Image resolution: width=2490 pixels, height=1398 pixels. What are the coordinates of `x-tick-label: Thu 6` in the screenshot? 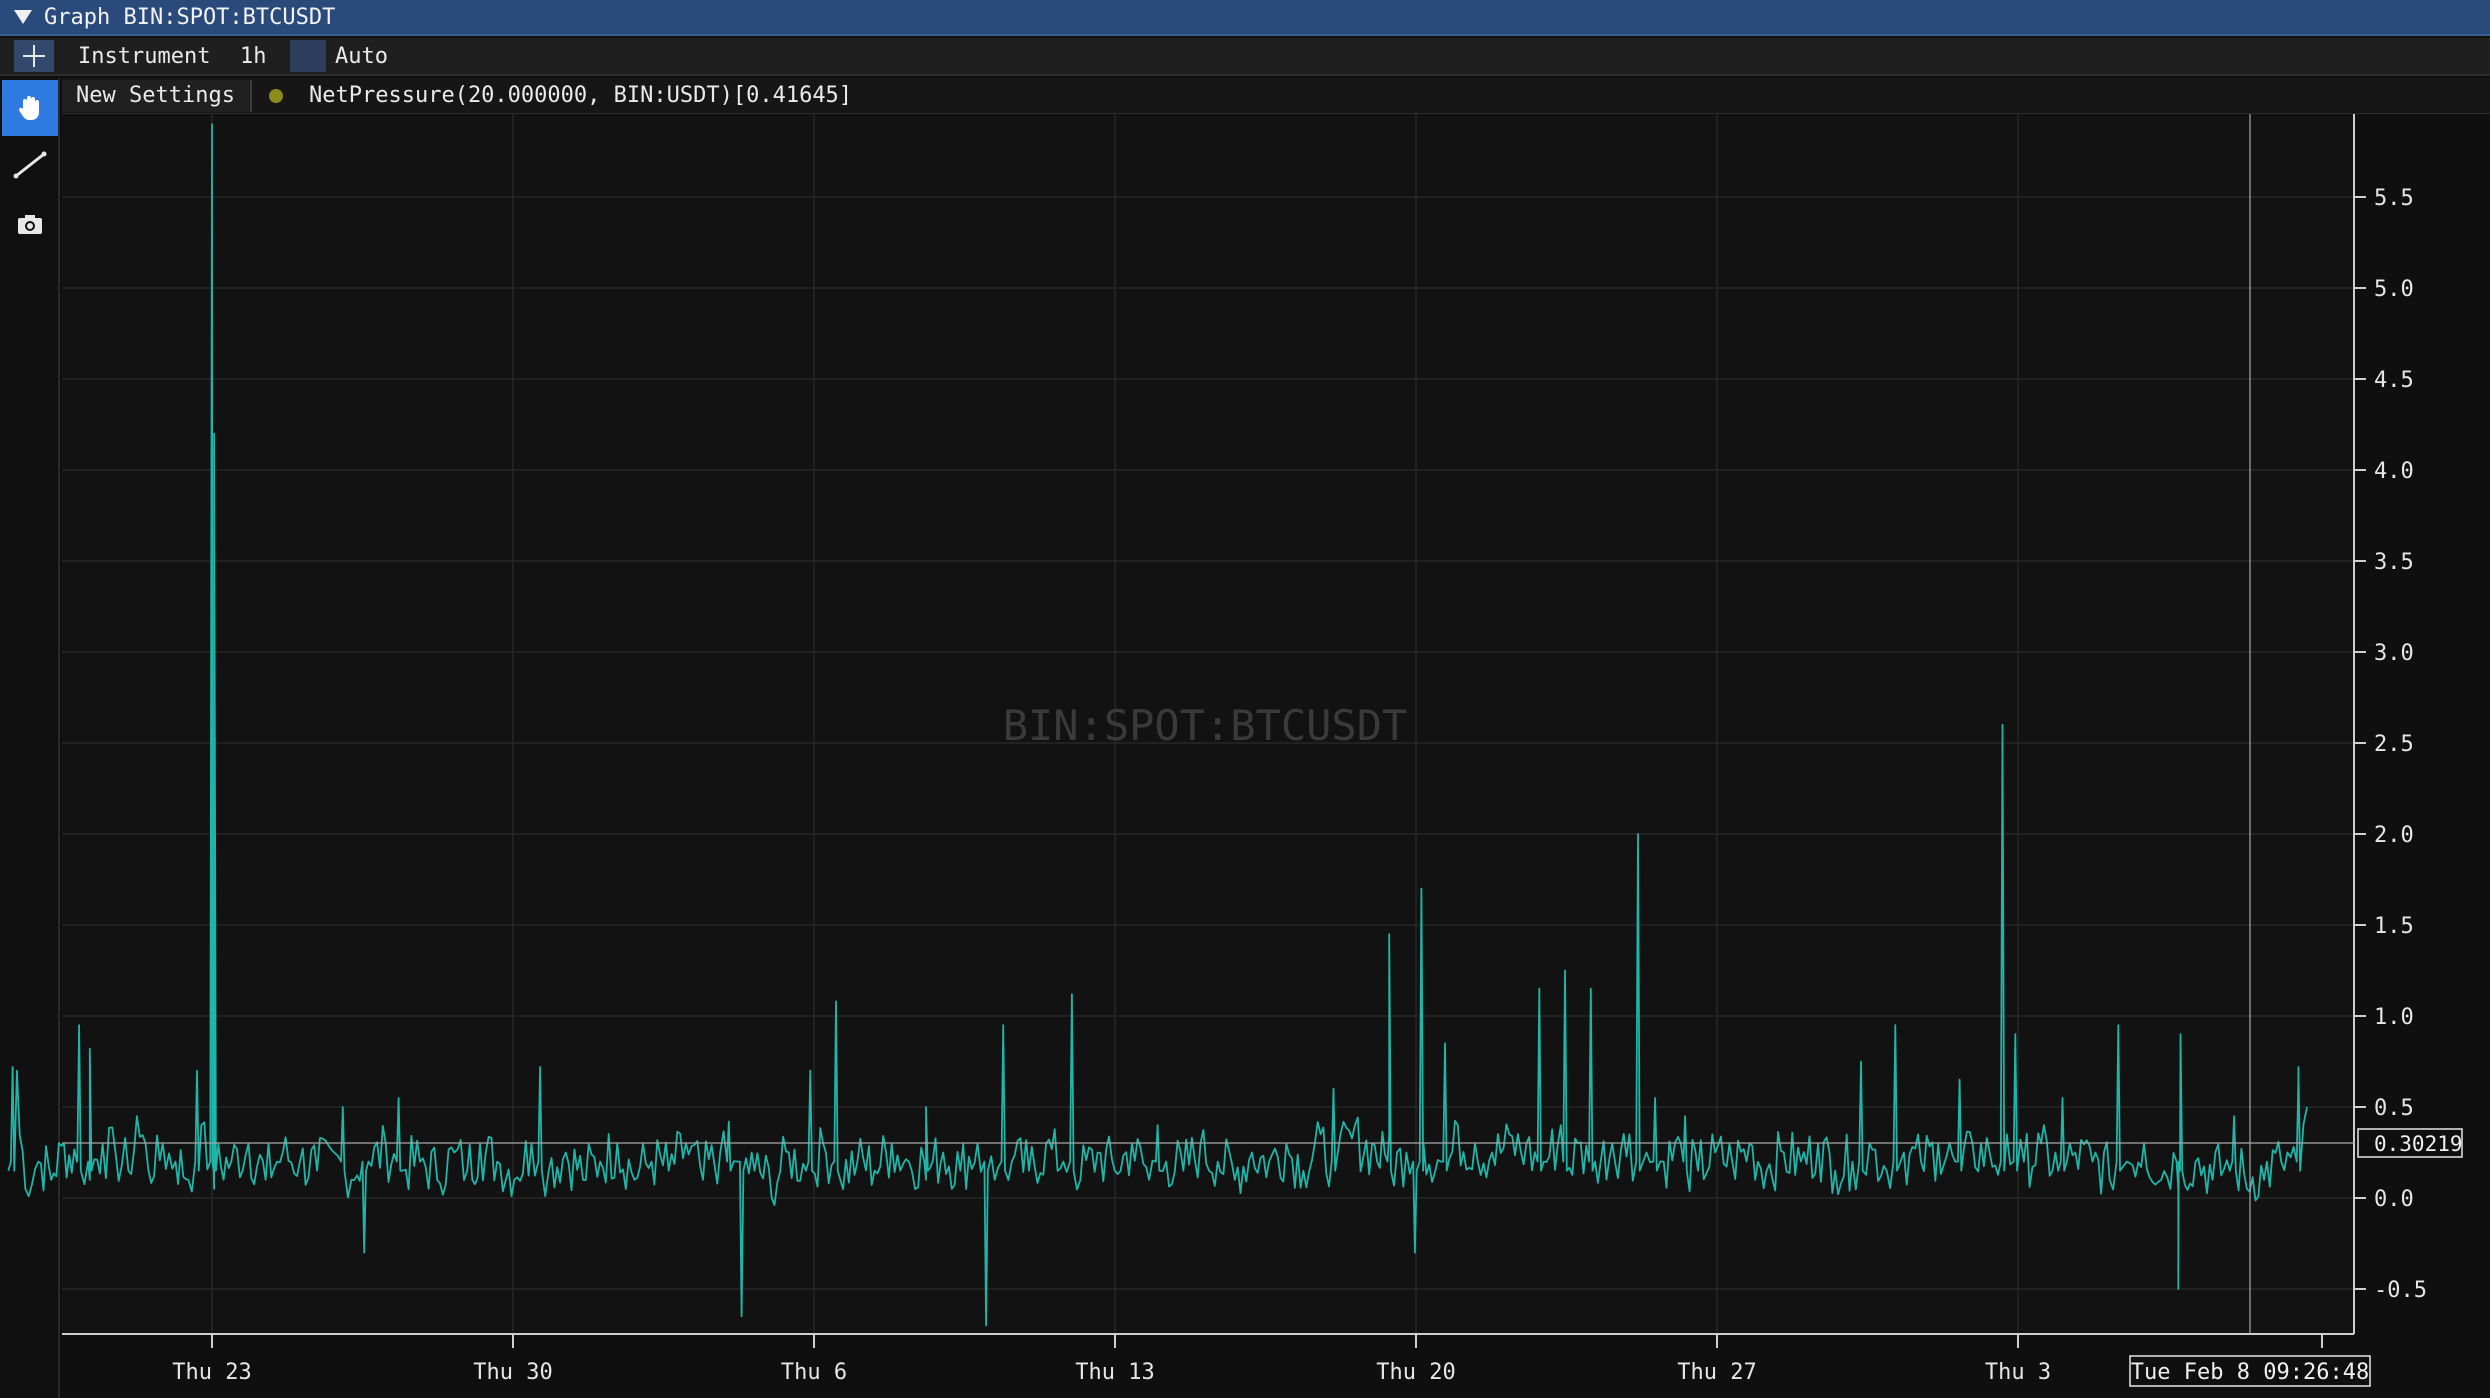 It's located at (814, 1372).